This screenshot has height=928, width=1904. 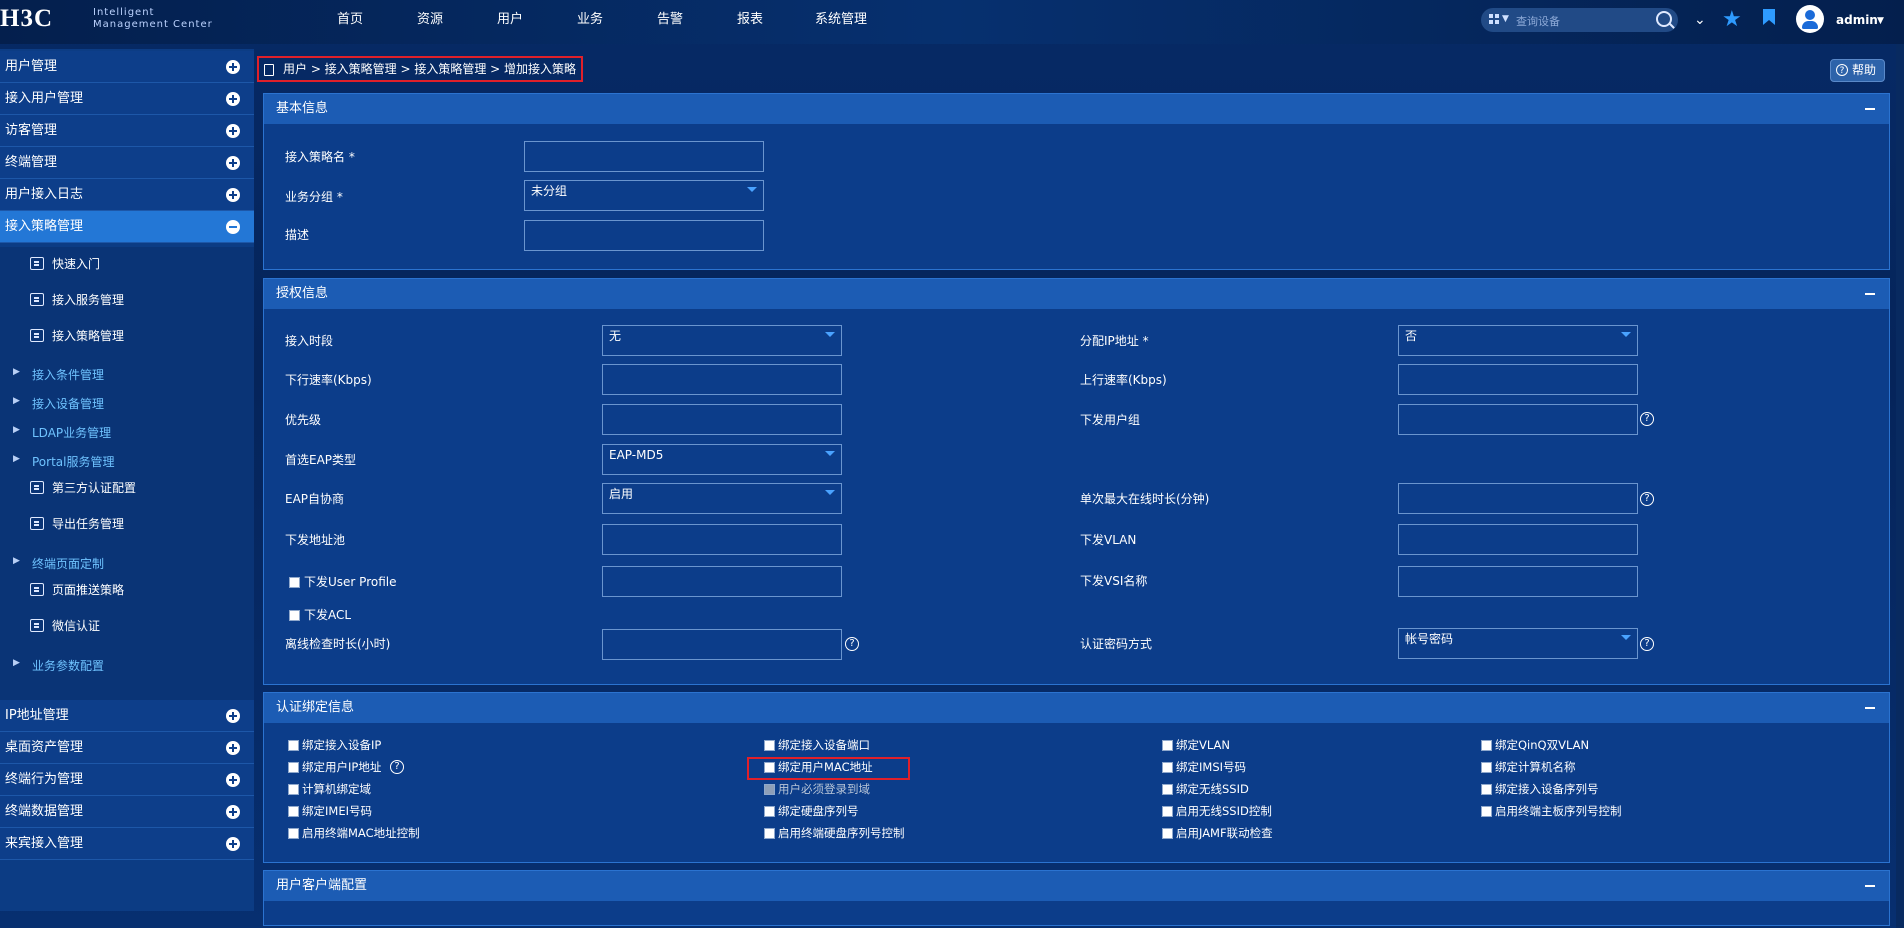 What do you see at coordinates (1664, 19) in the screenshot?
I see `search-icon` at bounding box center [1664, 19].